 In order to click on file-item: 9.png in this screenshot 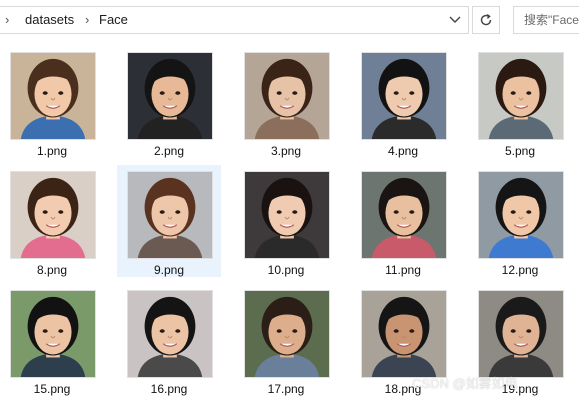, I will do `click(169, 221)`.